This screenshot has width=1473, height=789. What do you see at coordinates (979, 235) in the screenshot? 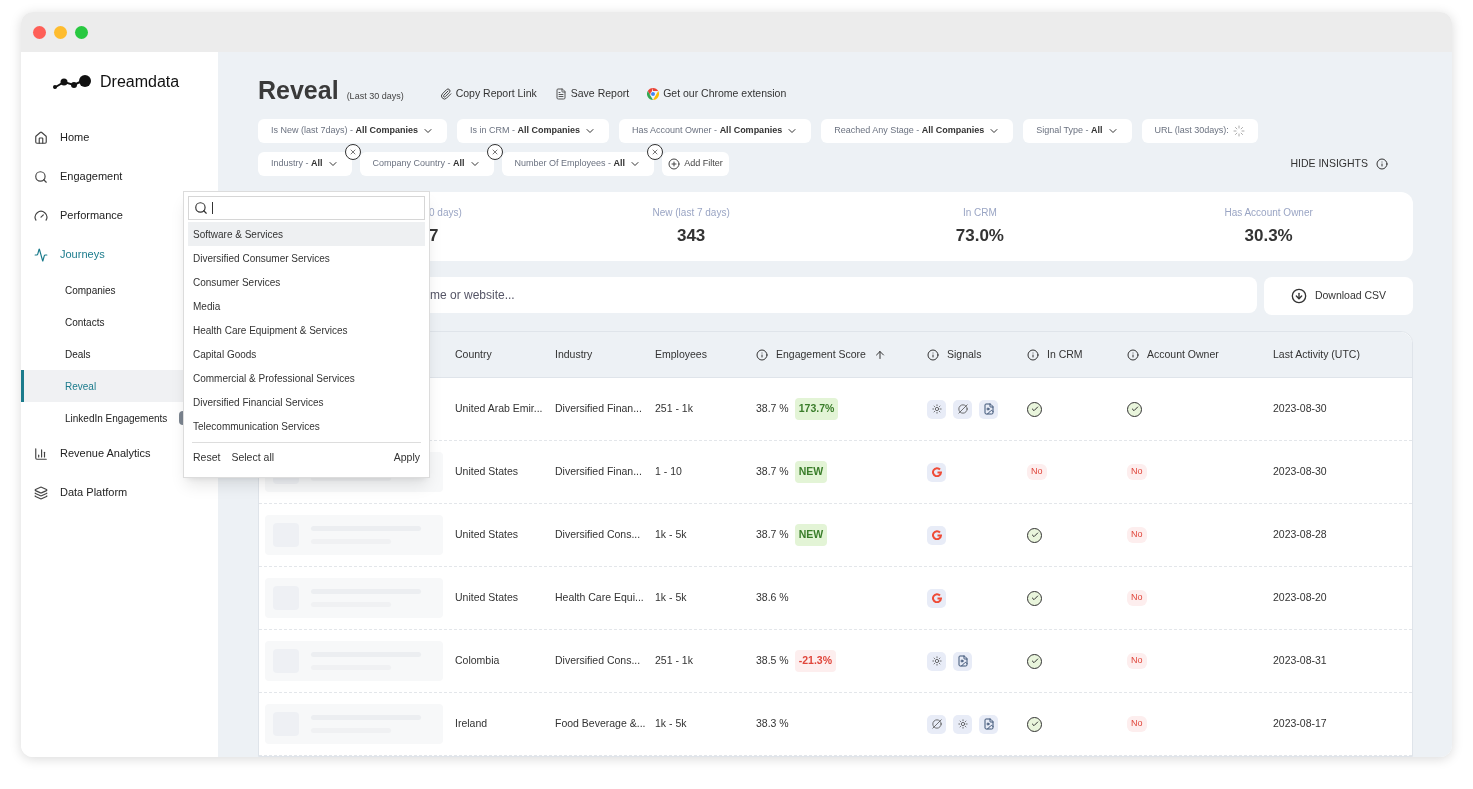
I see `stat-value: 73.0%` at bounding box center [979, 235].